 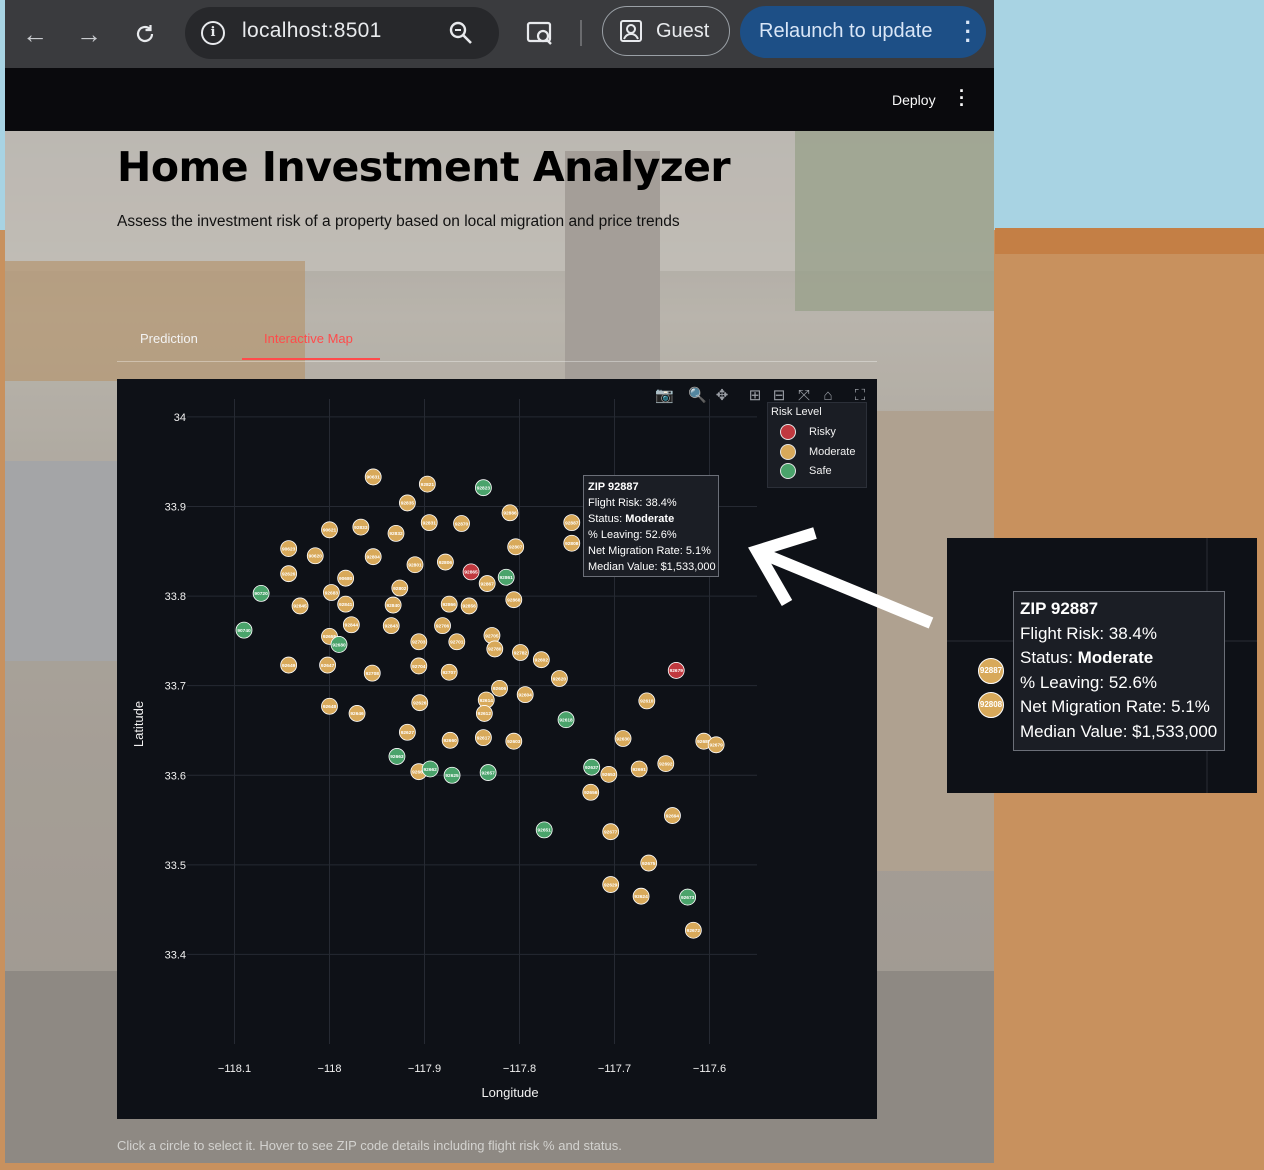 I want to click on map-point-label: 92807, so click(x=516, y=548).